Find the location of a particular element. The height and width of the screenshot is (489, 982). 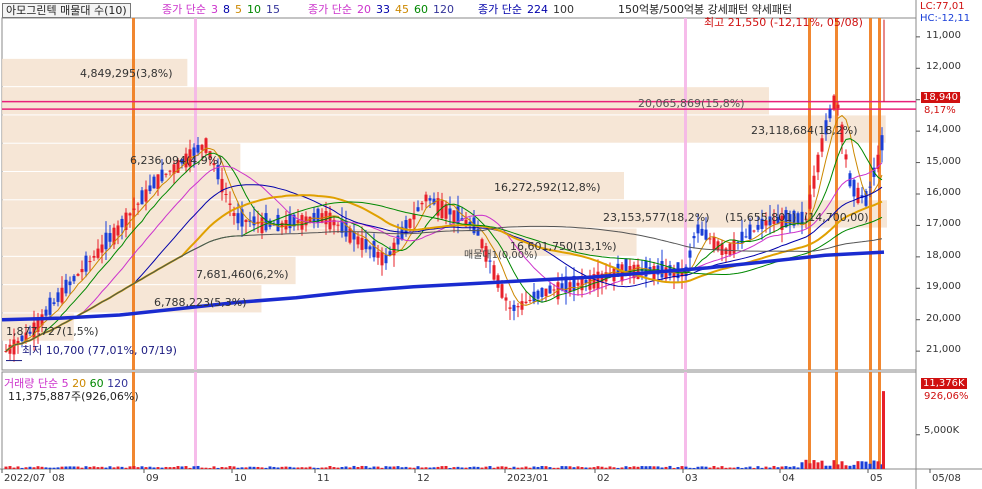

date-axis-label: 05 is located at coordinates (876, 478).